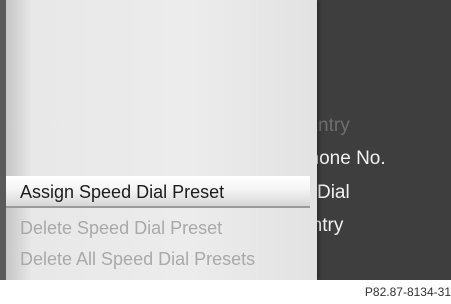  Describe the element at coordinates (158, 259) in the screenshot. I see `delete-all-speed-dial-presets-item: Delete All Speed Dial Presets` at that location.